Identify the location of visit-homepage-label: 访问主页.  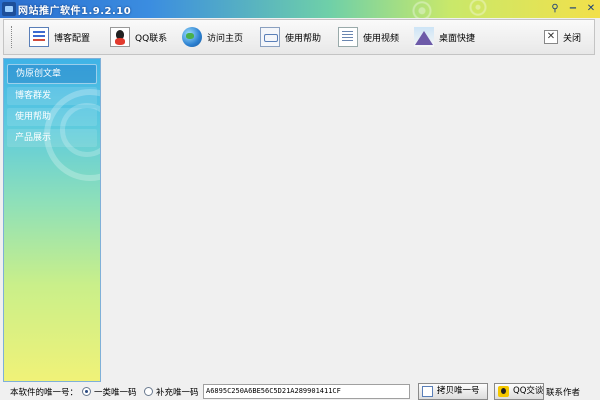
(225, 38).